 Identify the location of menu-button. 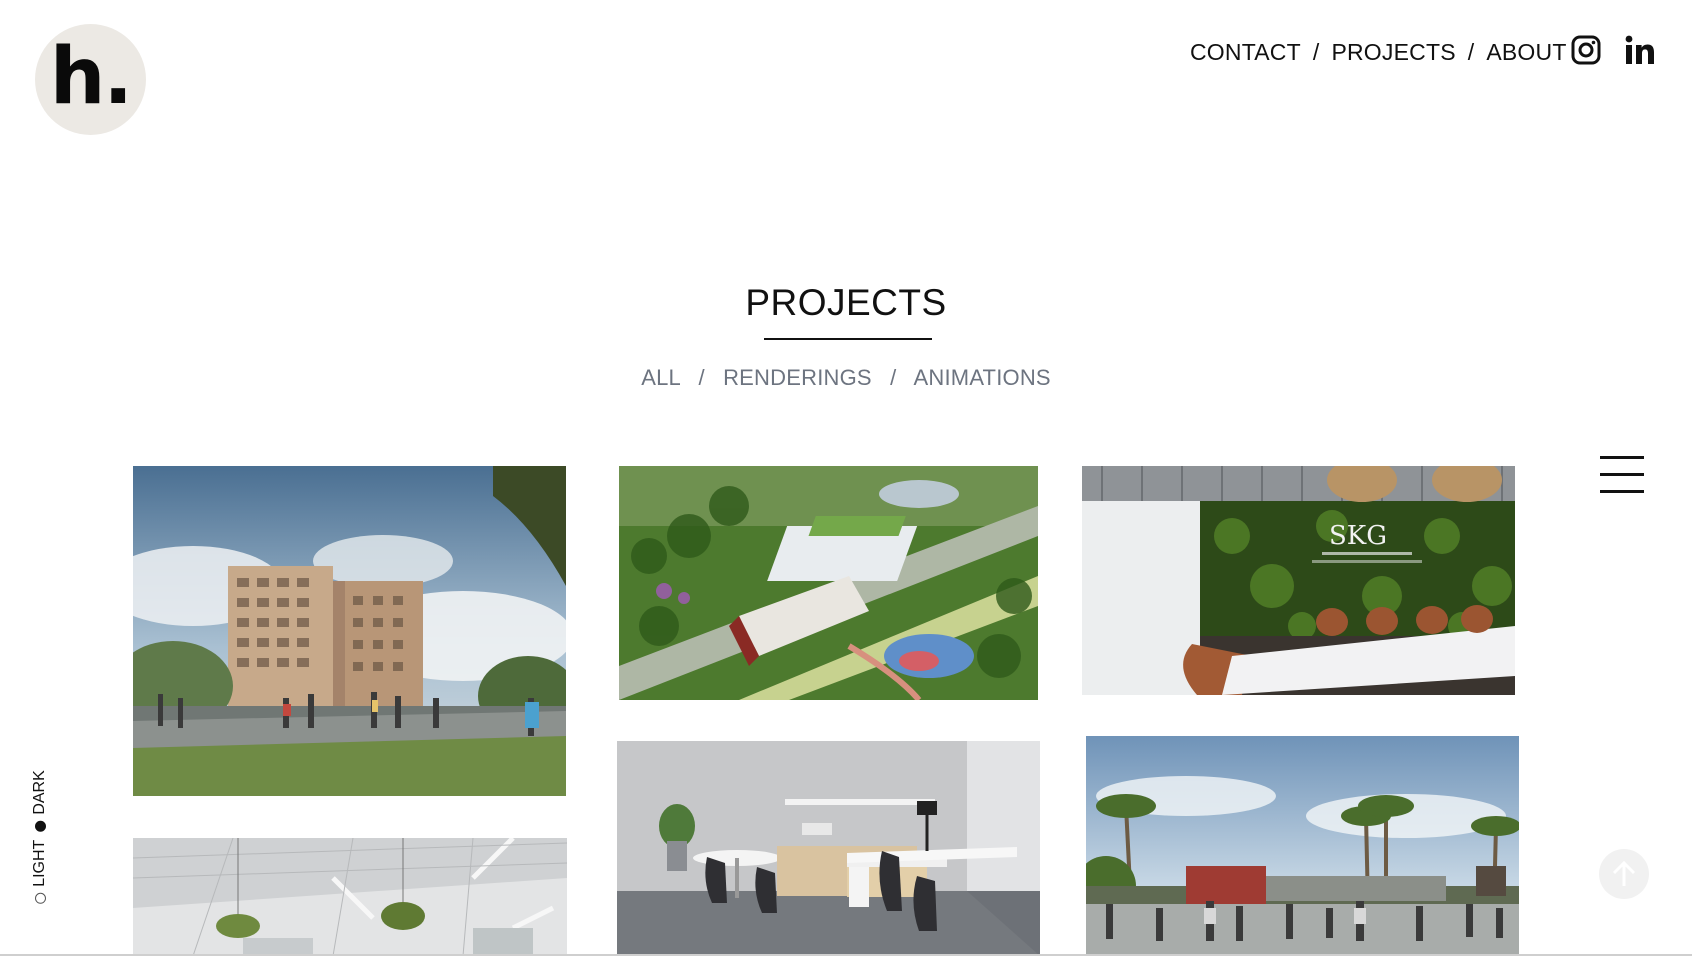
(1622, 475).